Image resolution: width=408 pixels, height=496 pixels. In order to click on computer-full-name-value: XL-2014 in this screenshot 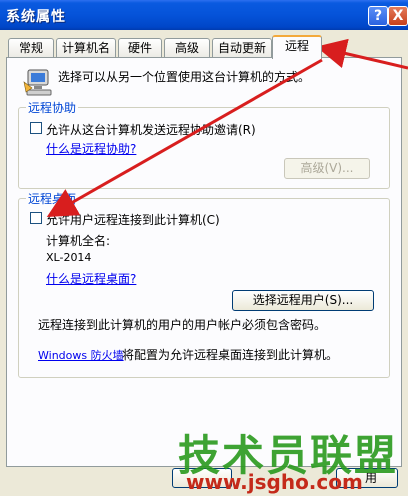, I will do `click(69, 257)`.